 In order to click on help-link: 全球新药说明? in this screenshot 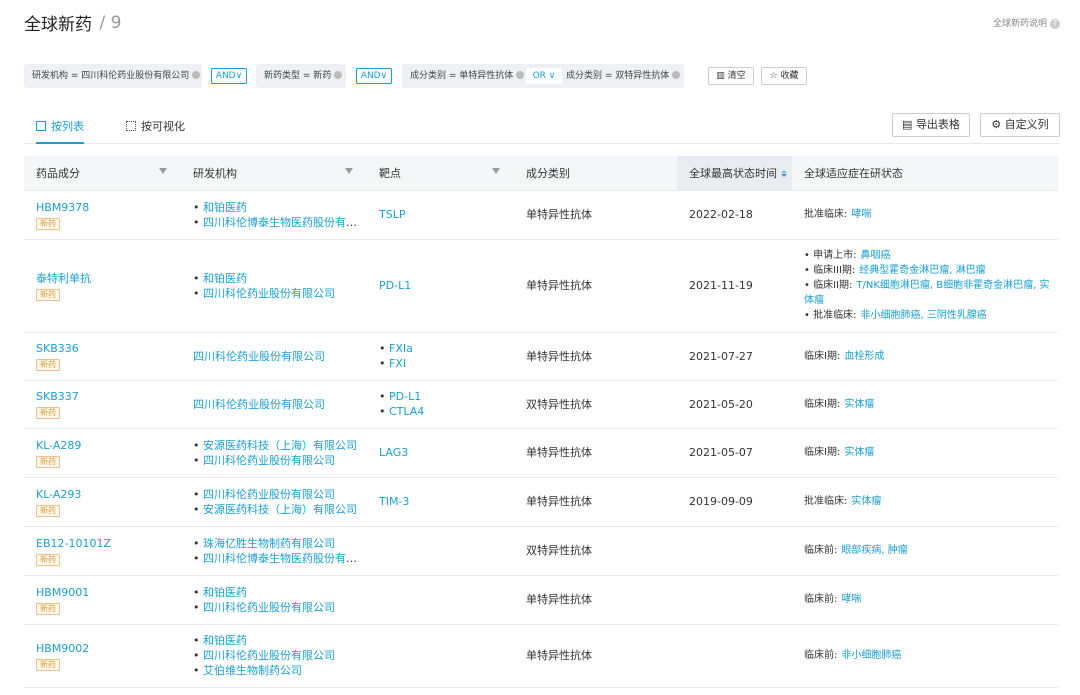, I will do `click(1026, 22)`.